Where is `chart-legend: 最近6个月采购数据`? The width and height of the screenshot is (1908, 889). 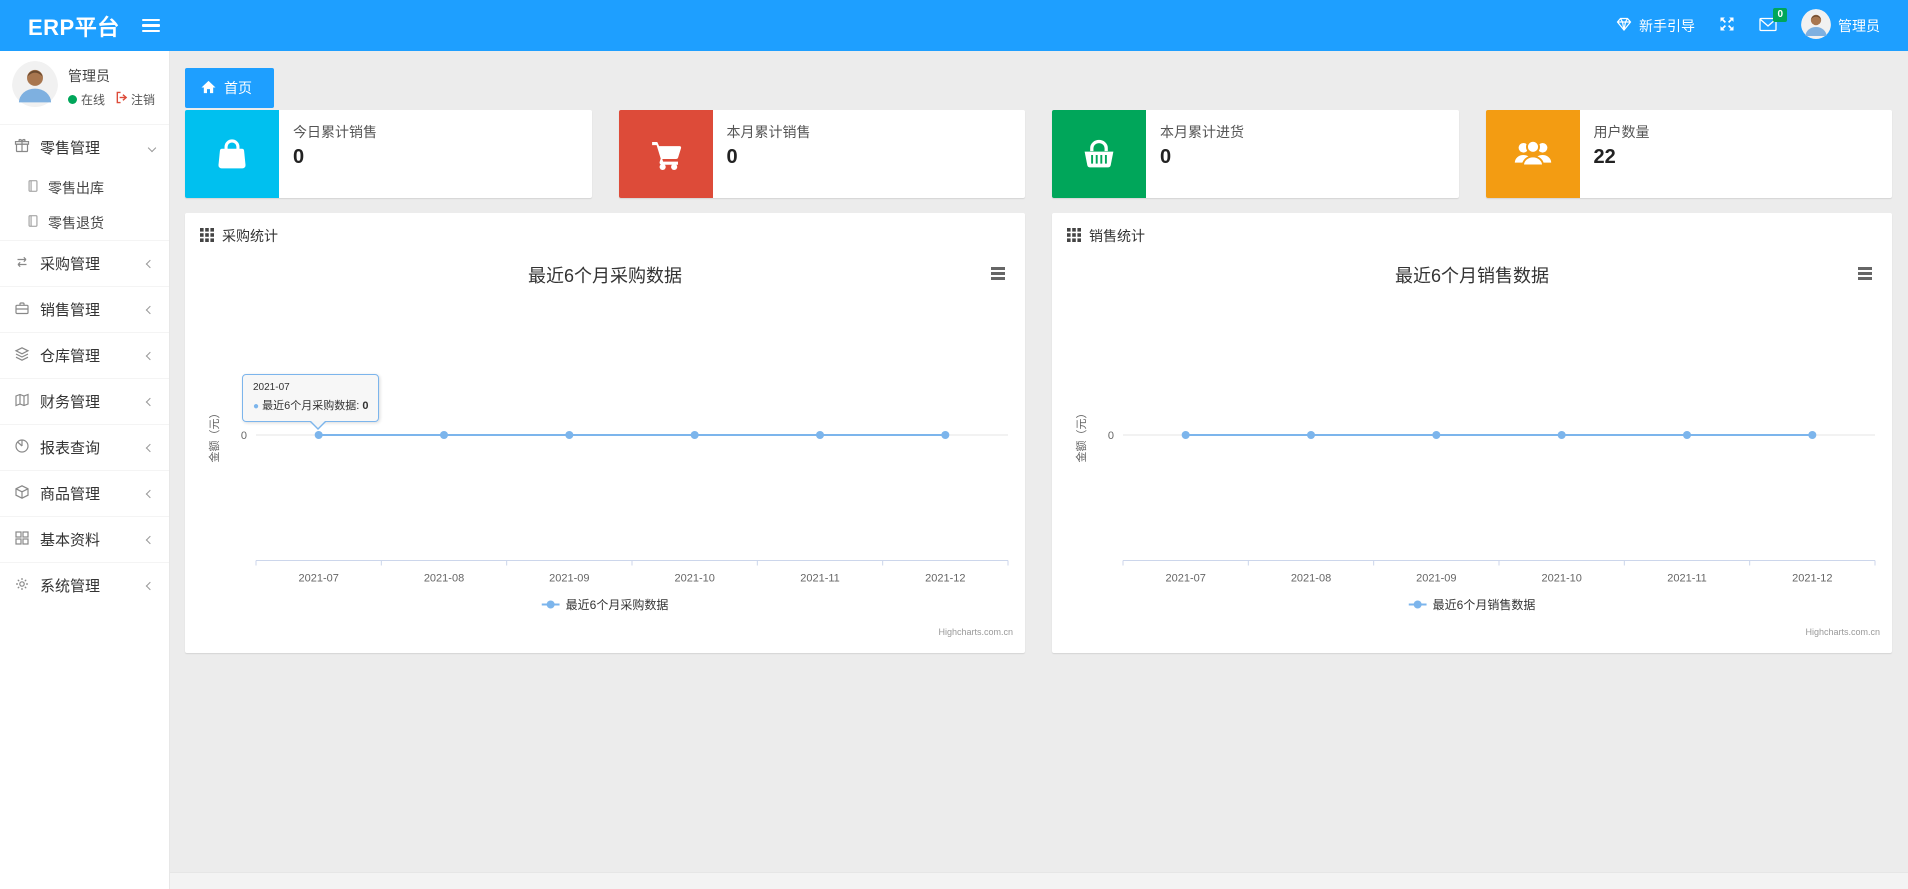
chart-legend: 最近6个月采购数据 is located at coordinates (605, 604).